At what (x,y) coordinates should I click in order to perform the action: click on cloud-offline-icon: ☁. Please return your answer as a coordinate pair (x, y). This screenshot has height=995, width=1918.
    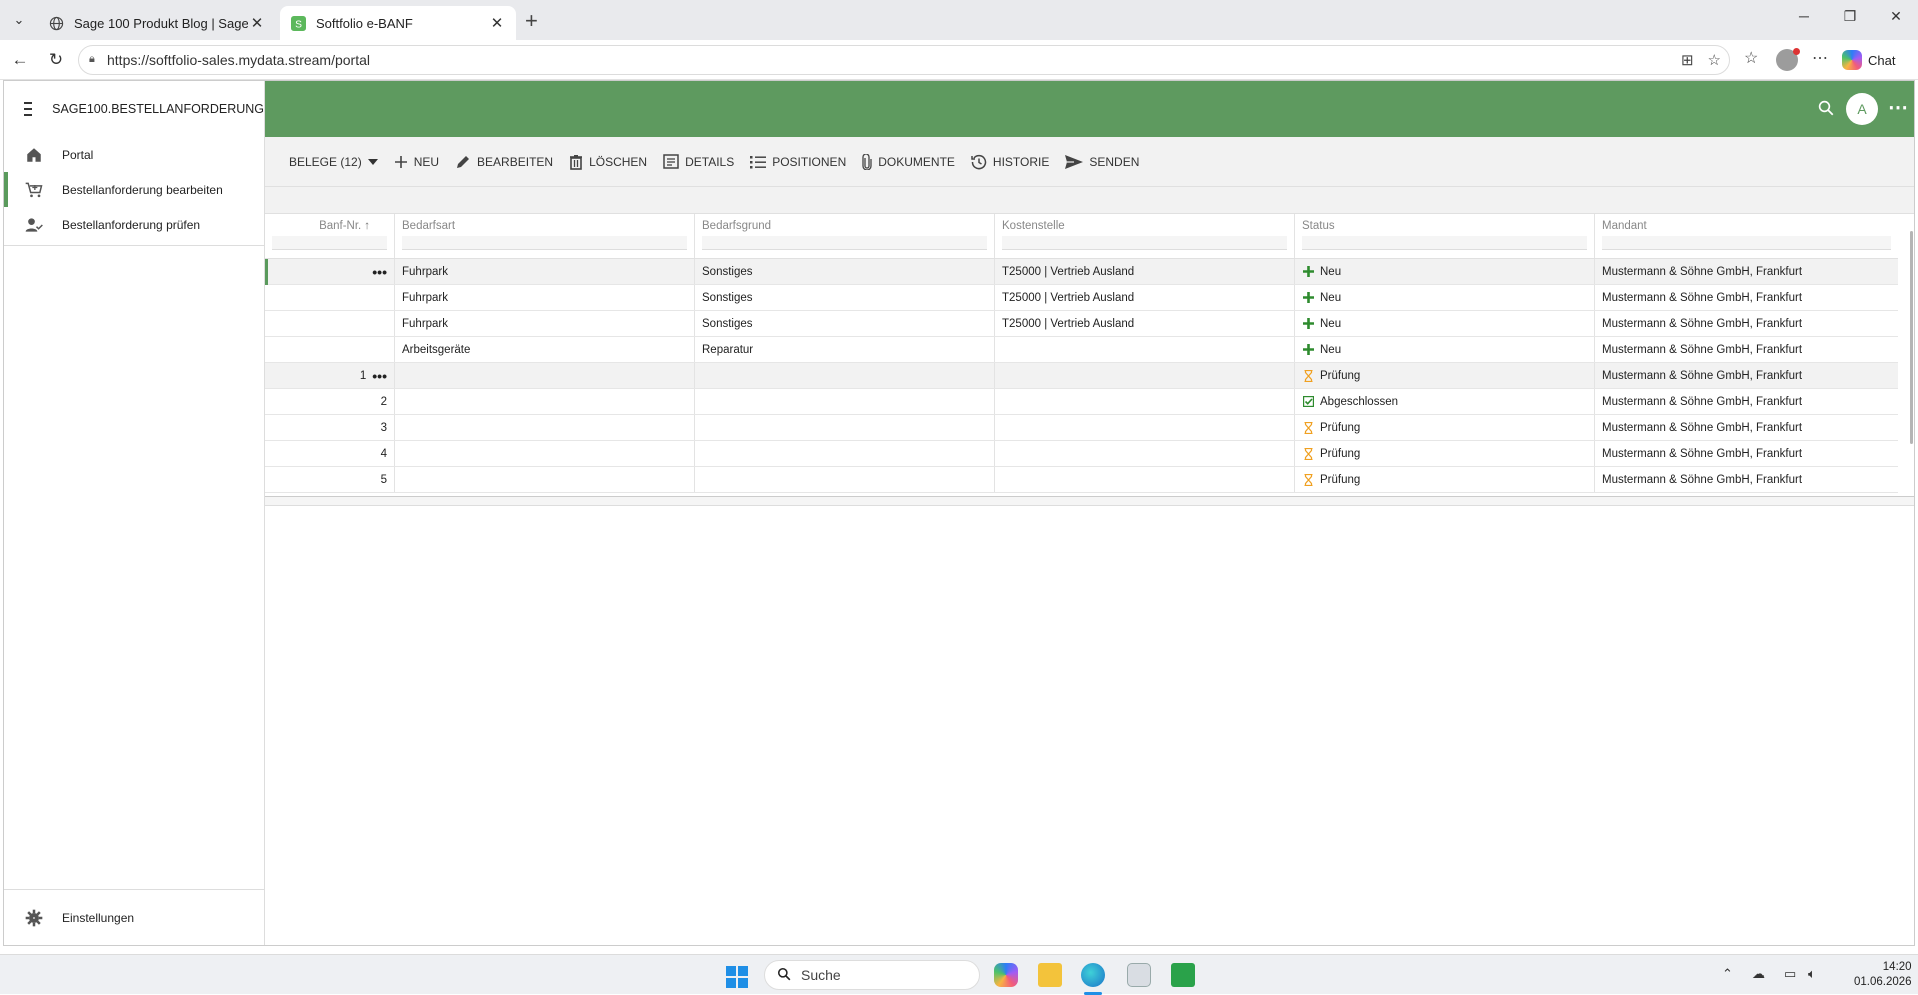
    Looking at the image, I should click on (1758, 974).